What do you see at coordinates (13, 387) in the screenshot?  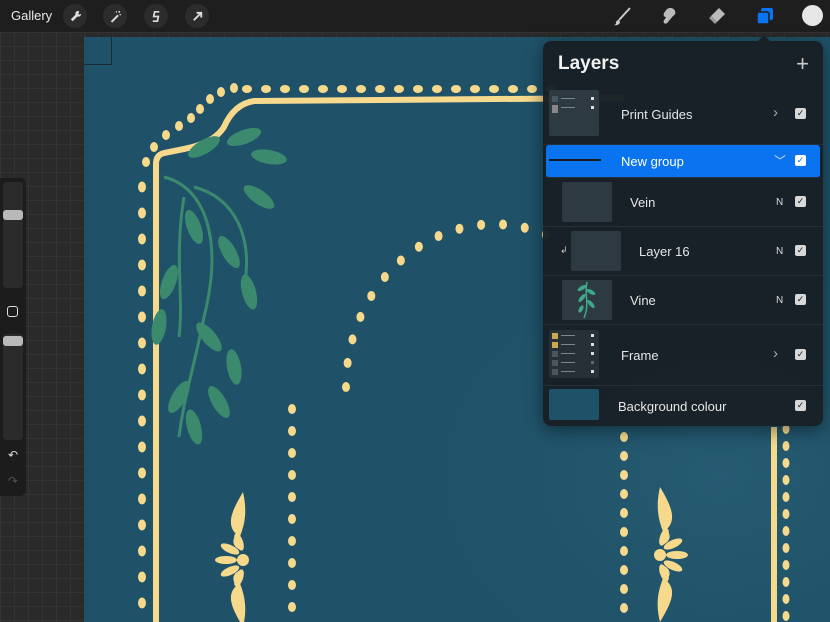 I see `opacity-slider` at bounding box center [13, 387].